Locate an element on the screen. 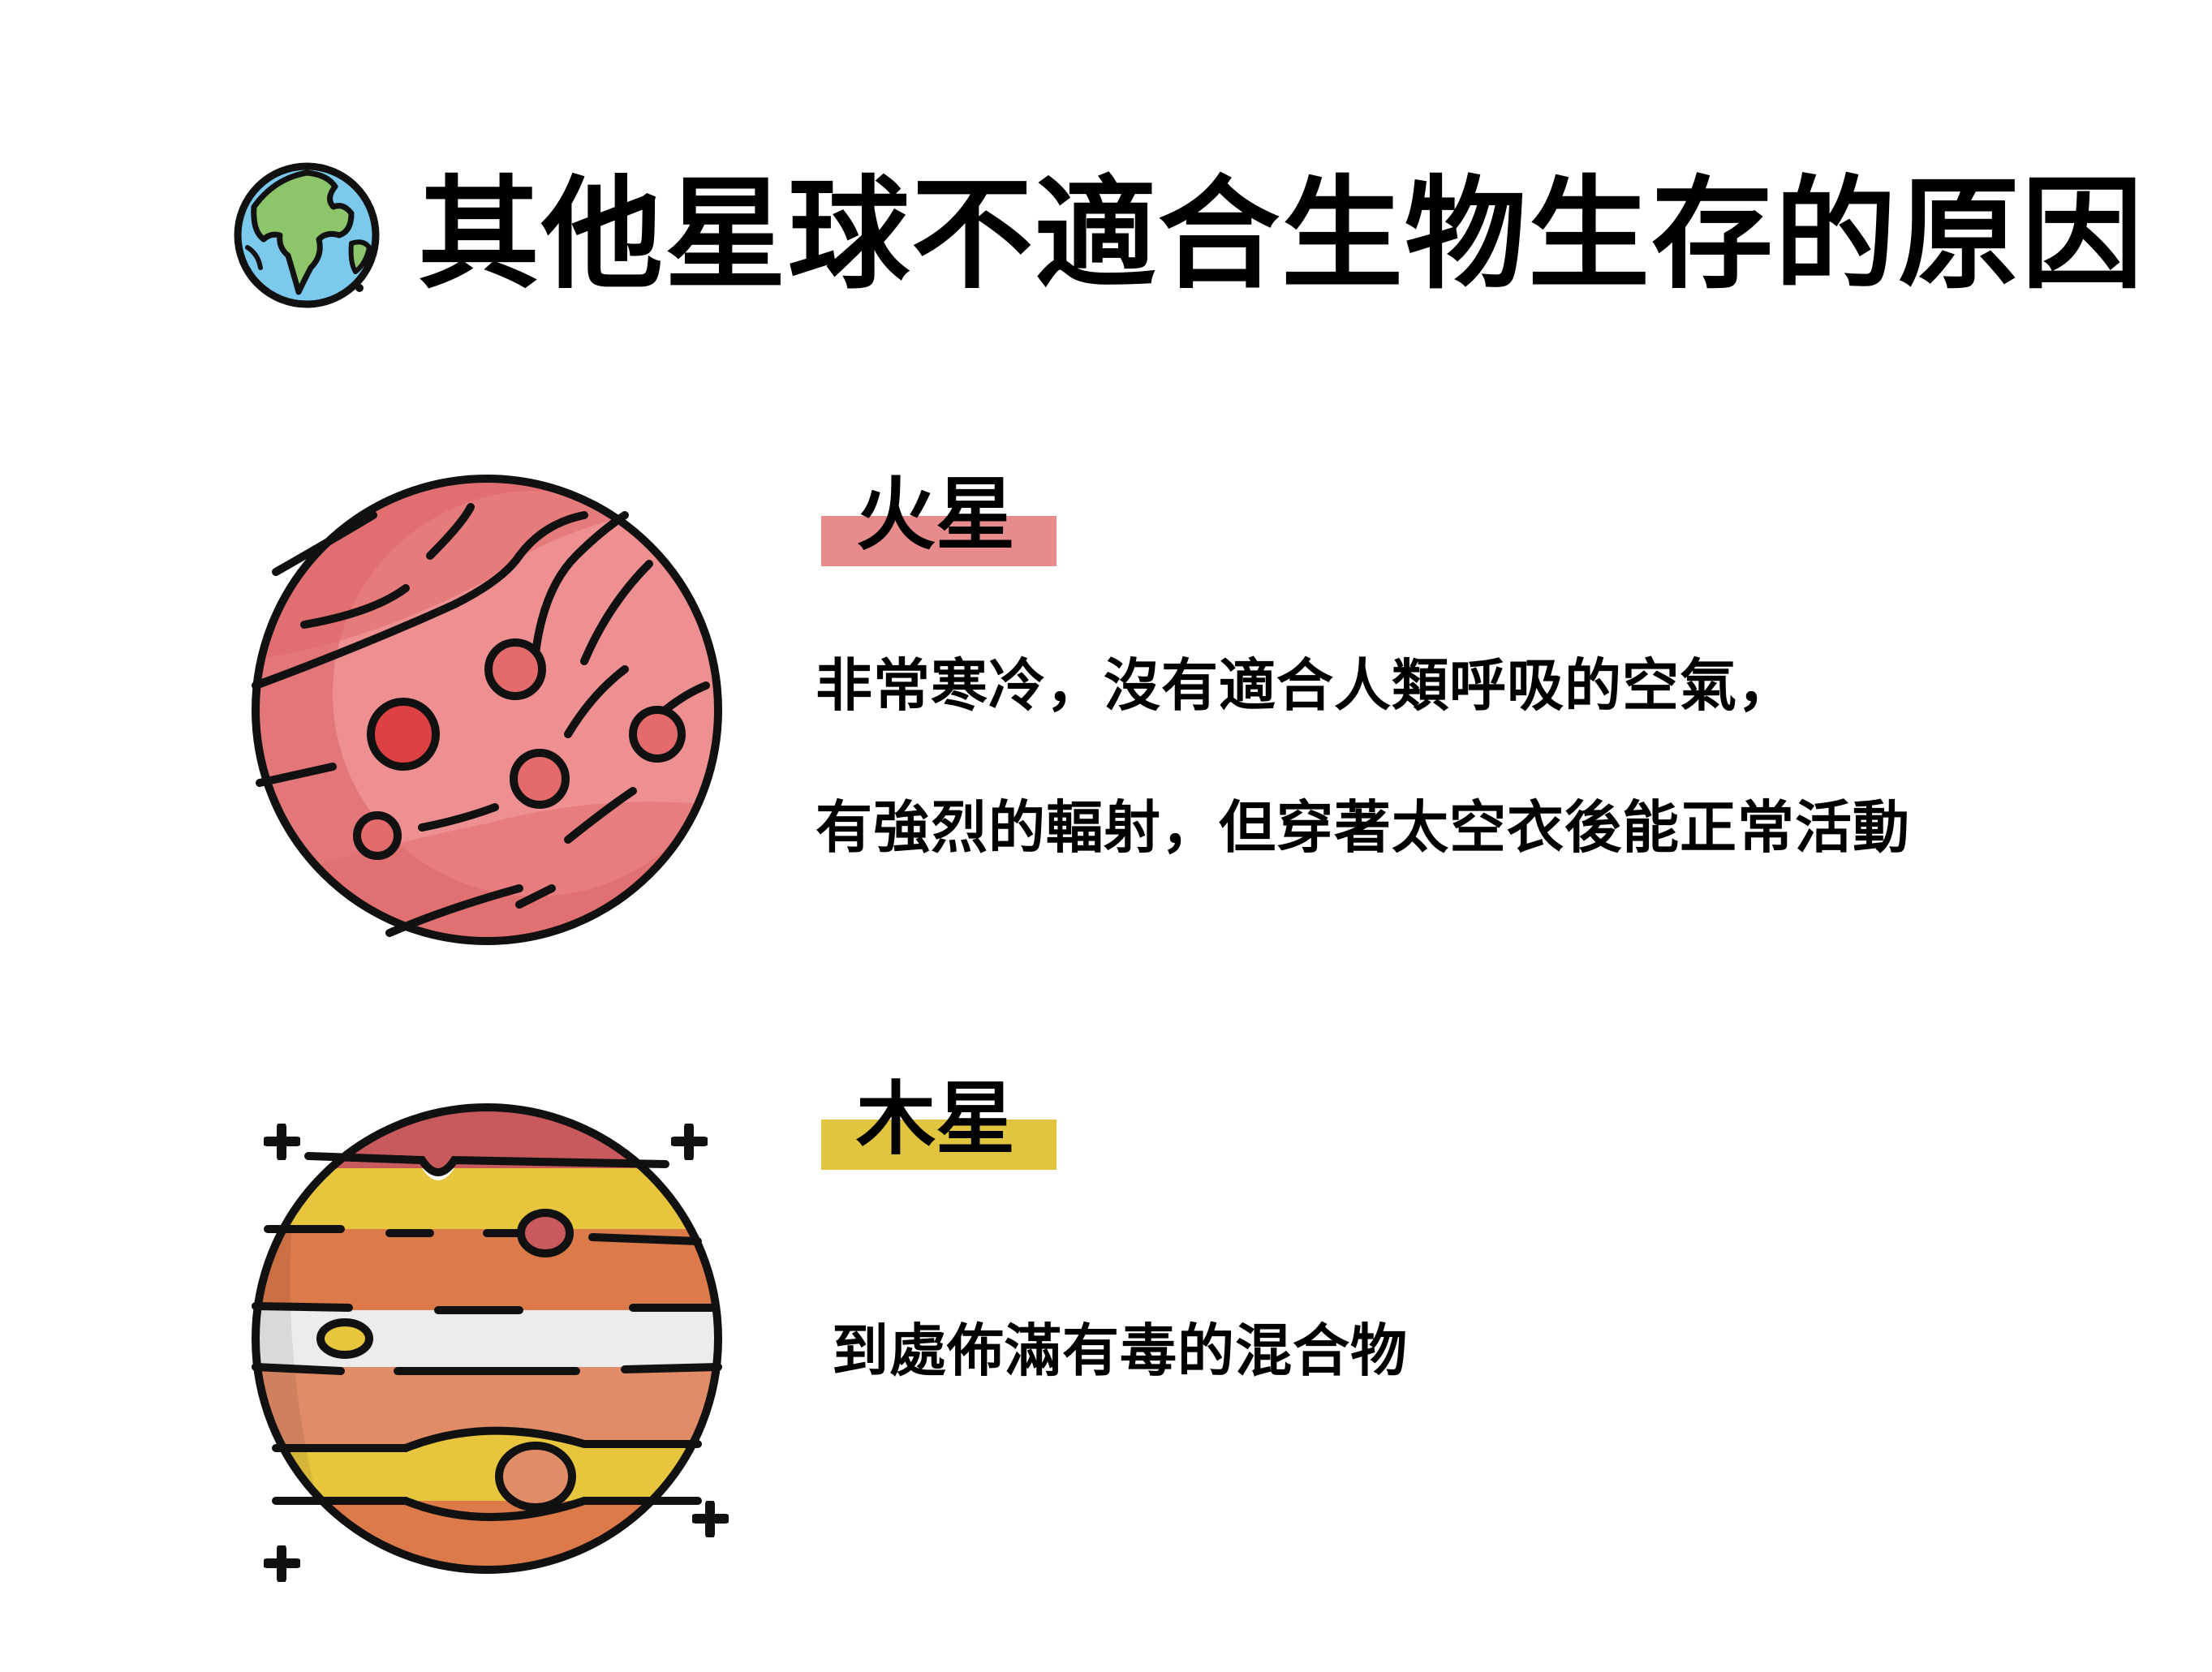  earth-globe-icon is located at coordinates (307, 235).